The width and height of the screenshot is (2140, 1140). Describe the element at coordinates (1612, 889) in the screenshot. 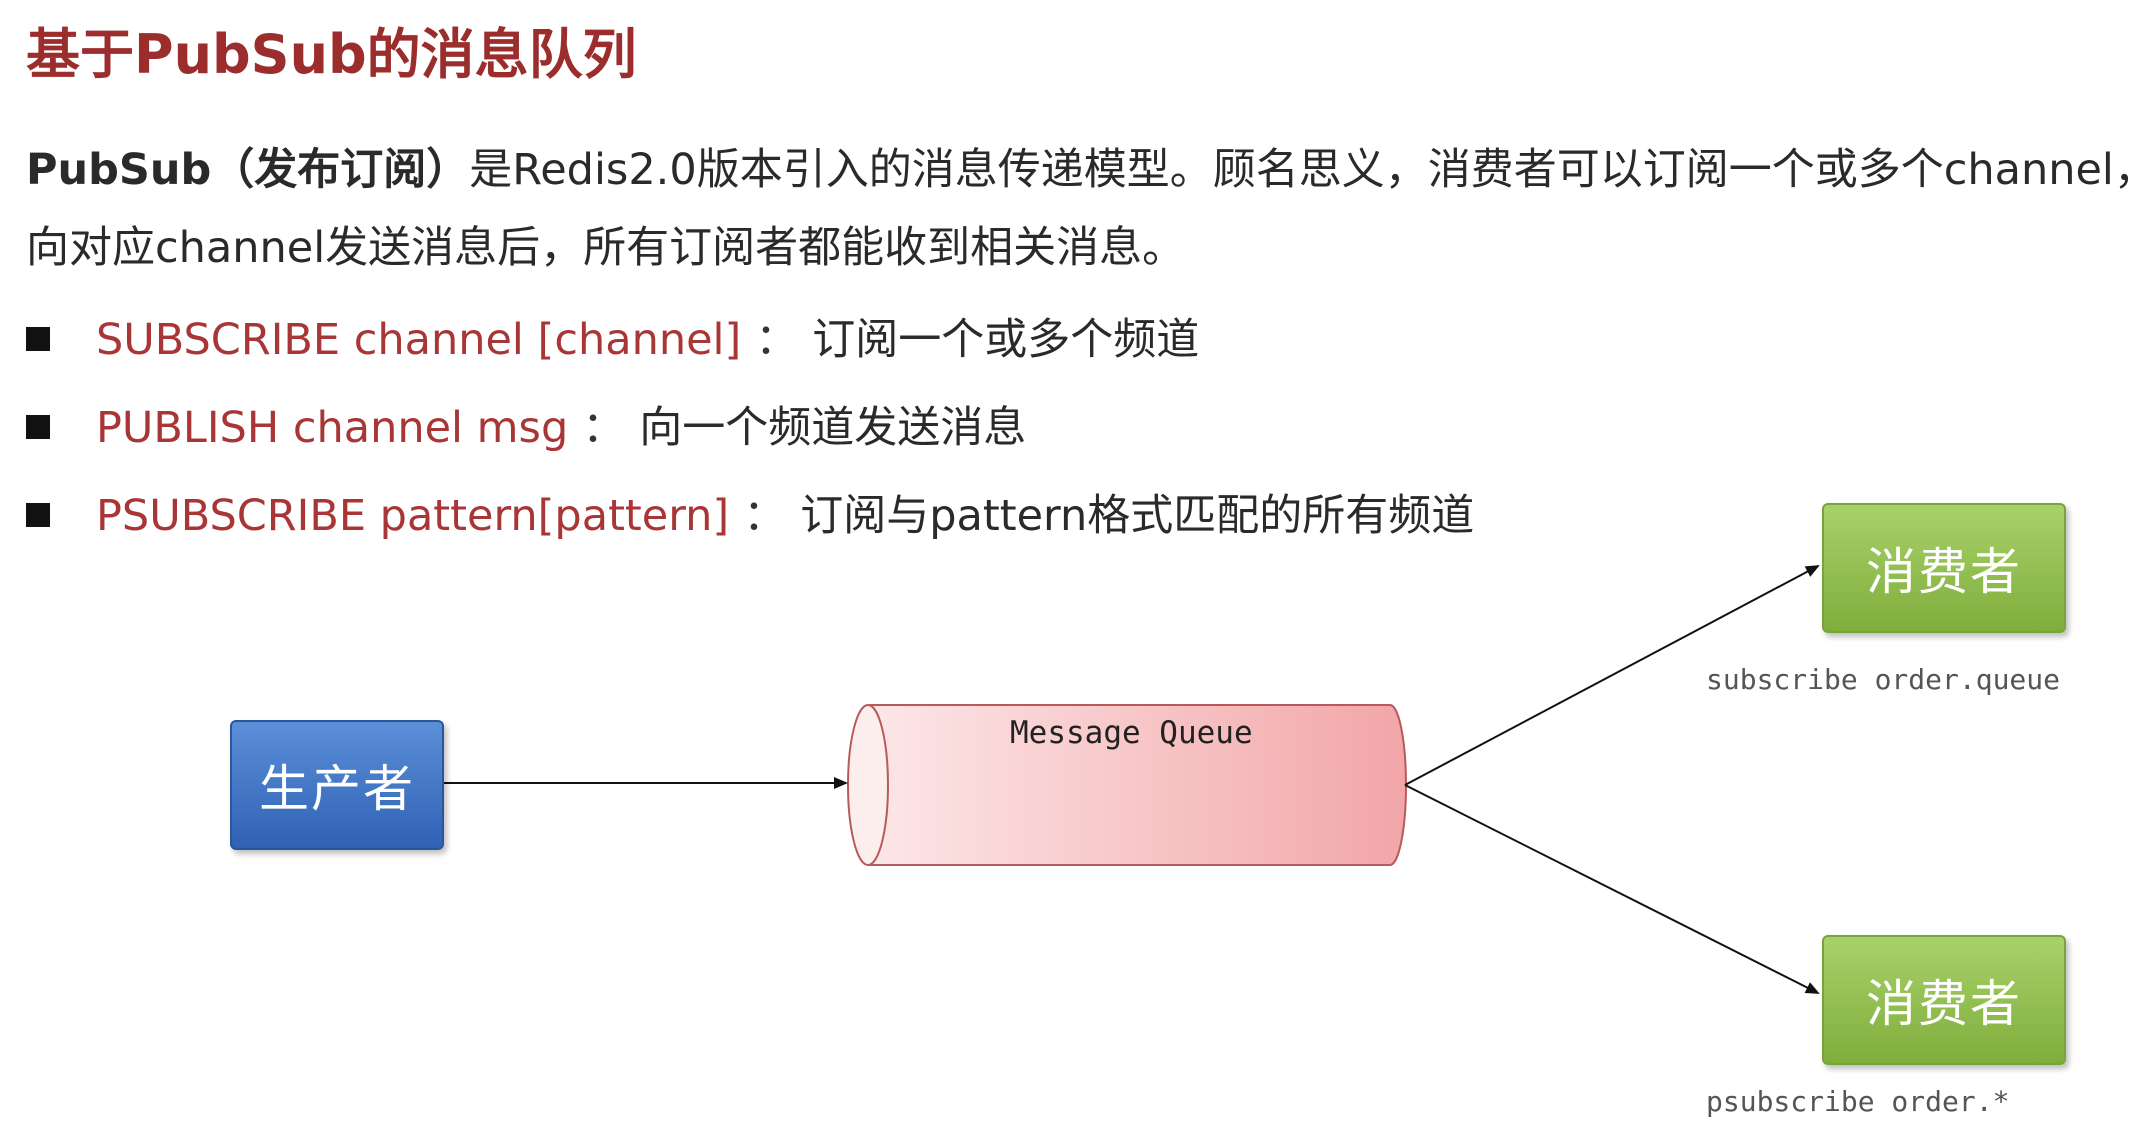

I see `queue-to-consumer-2-arrow` at that location.